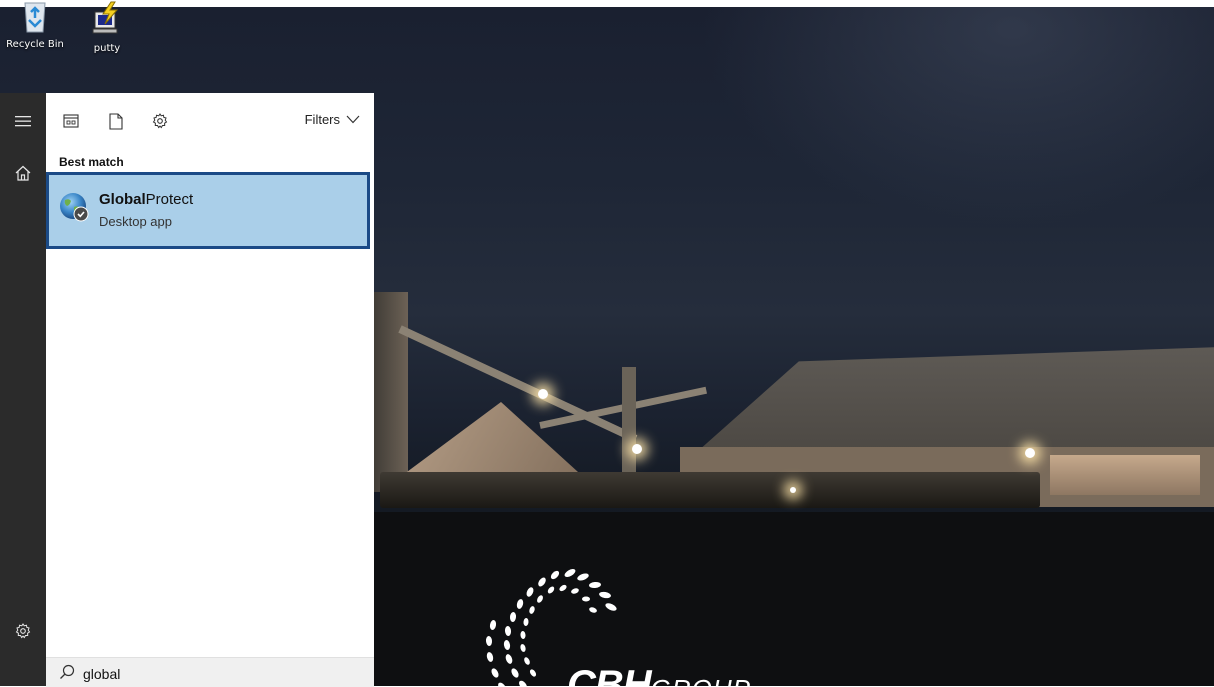 The width and height of the screenshot is (1214, 687). What do you see at coordinates (105, 17) in the screenshot?
I see `putty-icon` at bounding box center [105, 17].